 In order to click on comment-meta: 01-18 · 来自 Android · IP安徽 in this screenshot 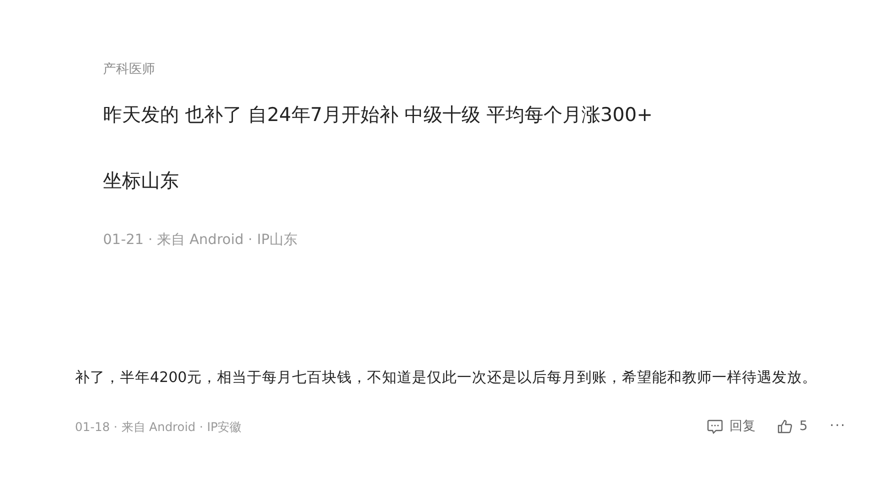, I will do `click(158, 427)`.